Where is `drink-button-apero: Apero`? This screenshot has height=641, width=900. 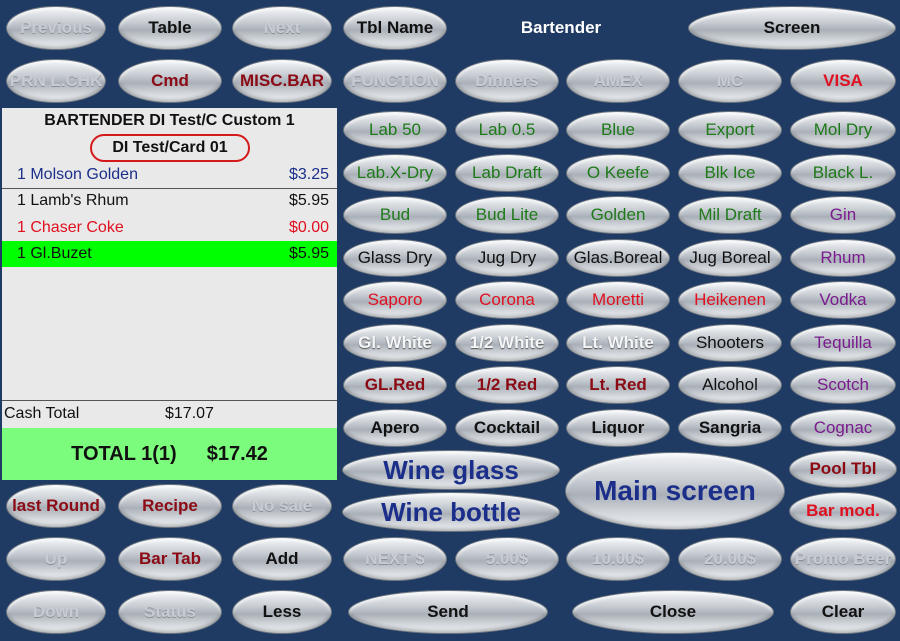 drink-button-apero: Apero is located at coordinates (395, 428).